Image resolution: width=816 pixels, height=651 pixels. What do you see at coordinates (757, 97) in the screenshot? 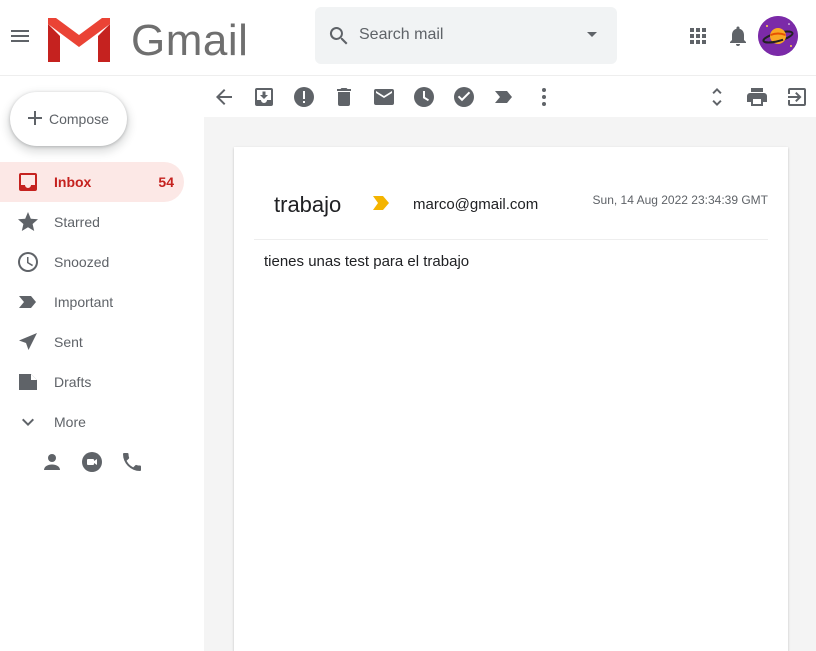
I see `print-icon` at bounding box center [757, 97].